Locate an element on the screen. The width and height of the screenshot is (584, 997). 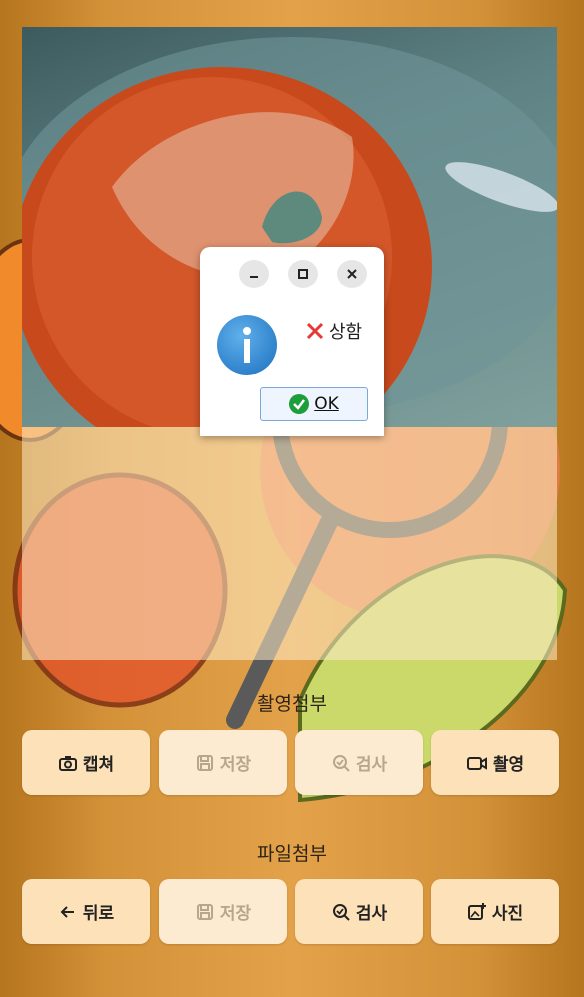
file-save-label: 저장 is located at coordinates (235, 914).